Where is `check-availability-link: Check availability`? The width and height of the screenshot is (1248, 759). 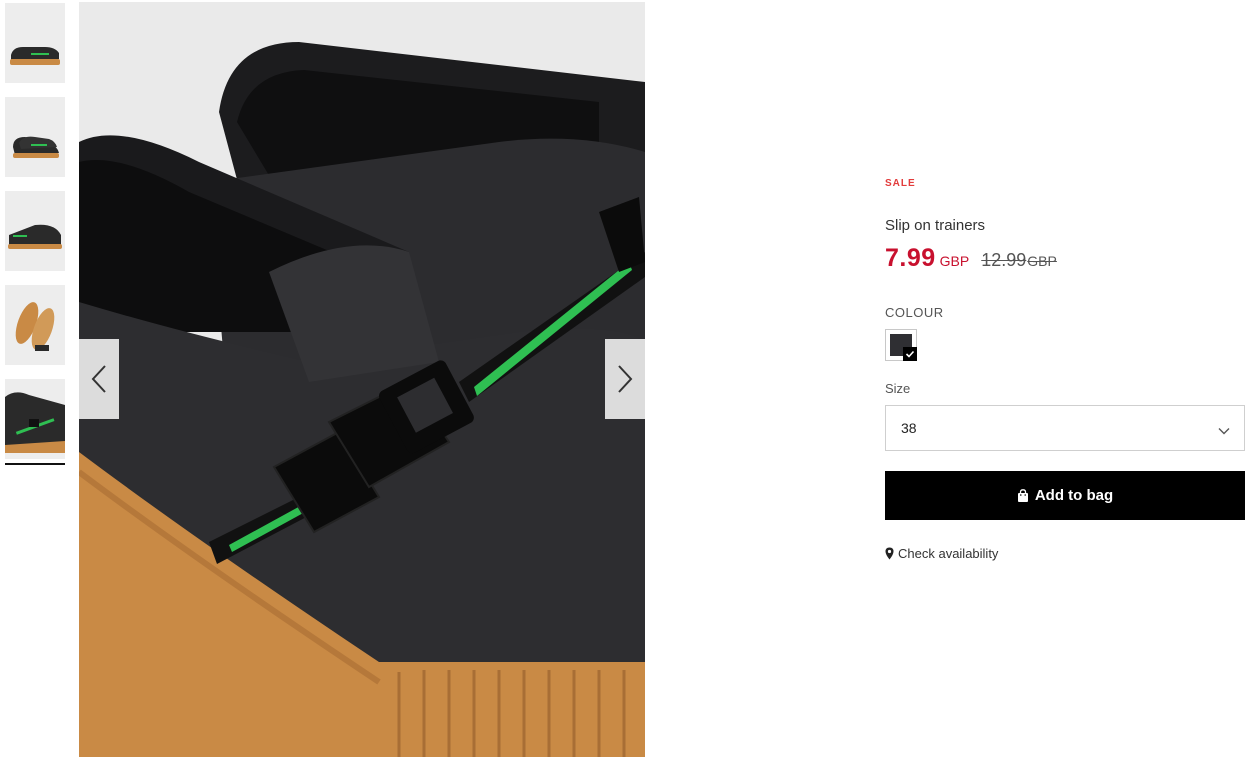 check-availability-link: Check availability is located at coordinates (941, 553).